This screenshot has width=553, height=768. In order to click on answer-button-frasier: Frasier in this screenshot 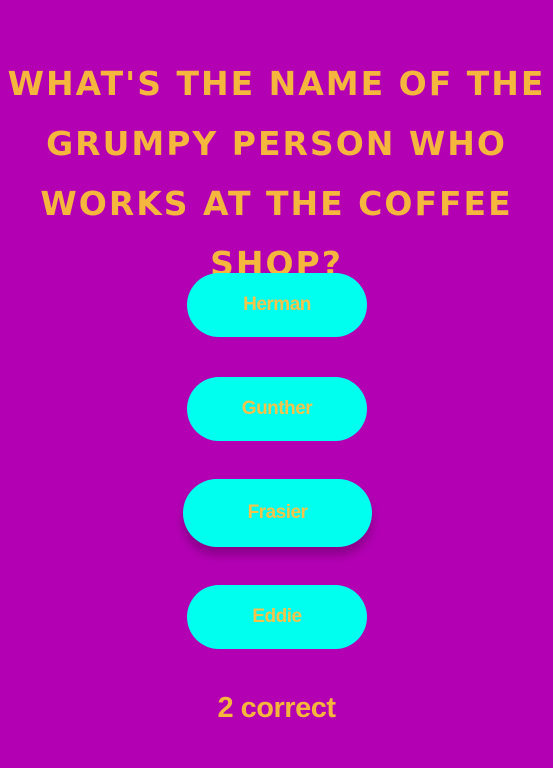, I will do `click(277, 513)`.